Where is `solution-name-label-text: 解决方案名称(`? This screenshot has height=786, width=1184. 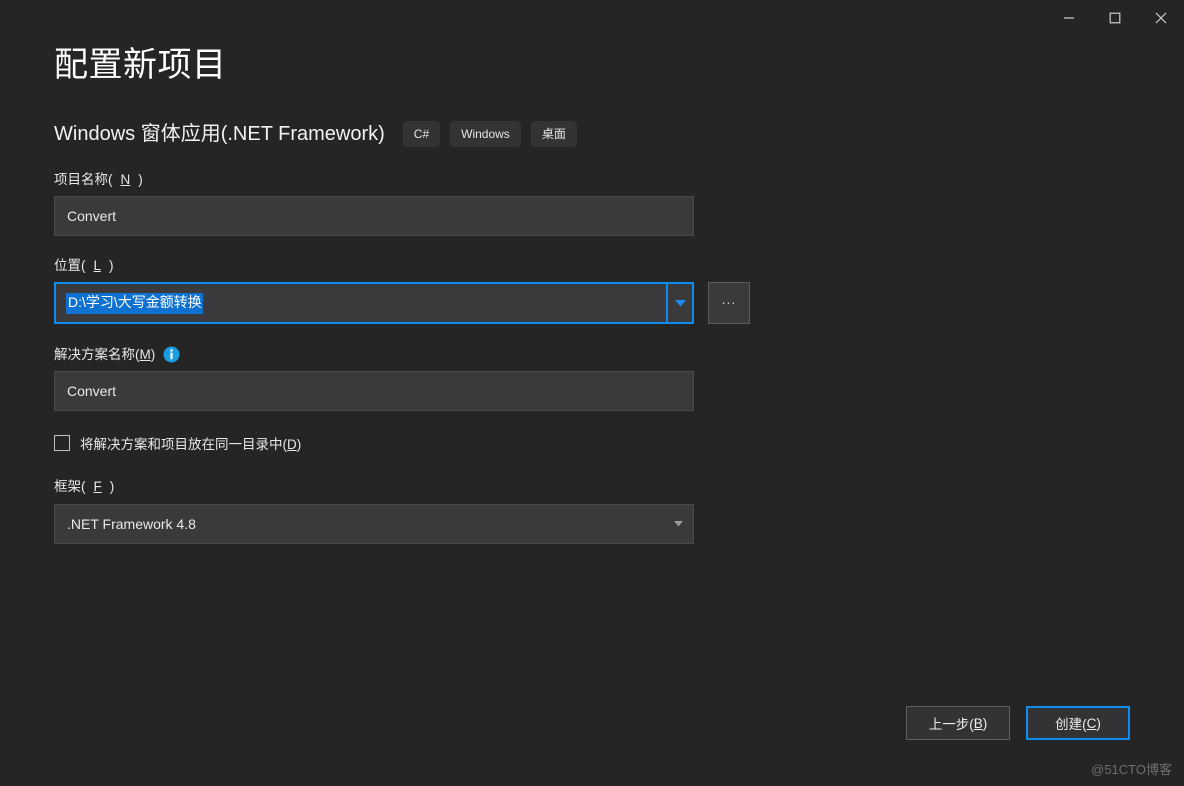
solution-name-label-text: 解决方案名称( is located at coordinates (97, 354).